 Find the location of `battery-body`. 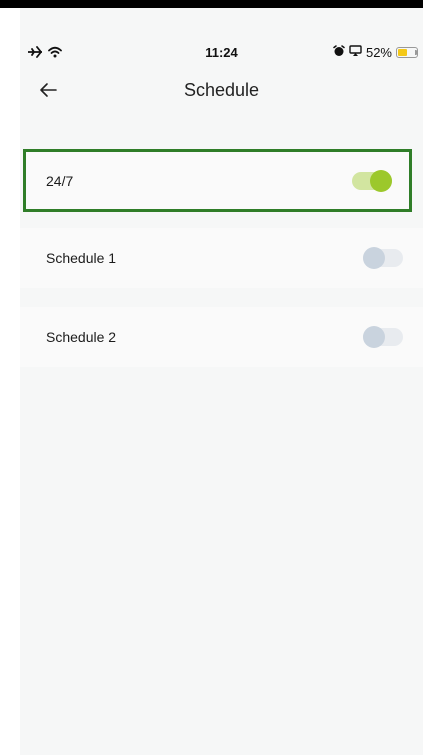

battery-body is located at coordinates (407, 52).